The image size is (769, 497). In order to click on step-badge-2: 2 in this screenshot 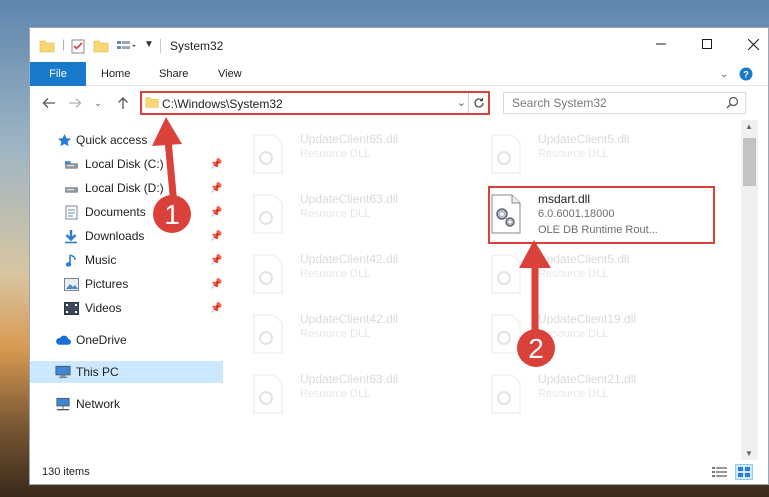, I will do `click(536, 348)`.